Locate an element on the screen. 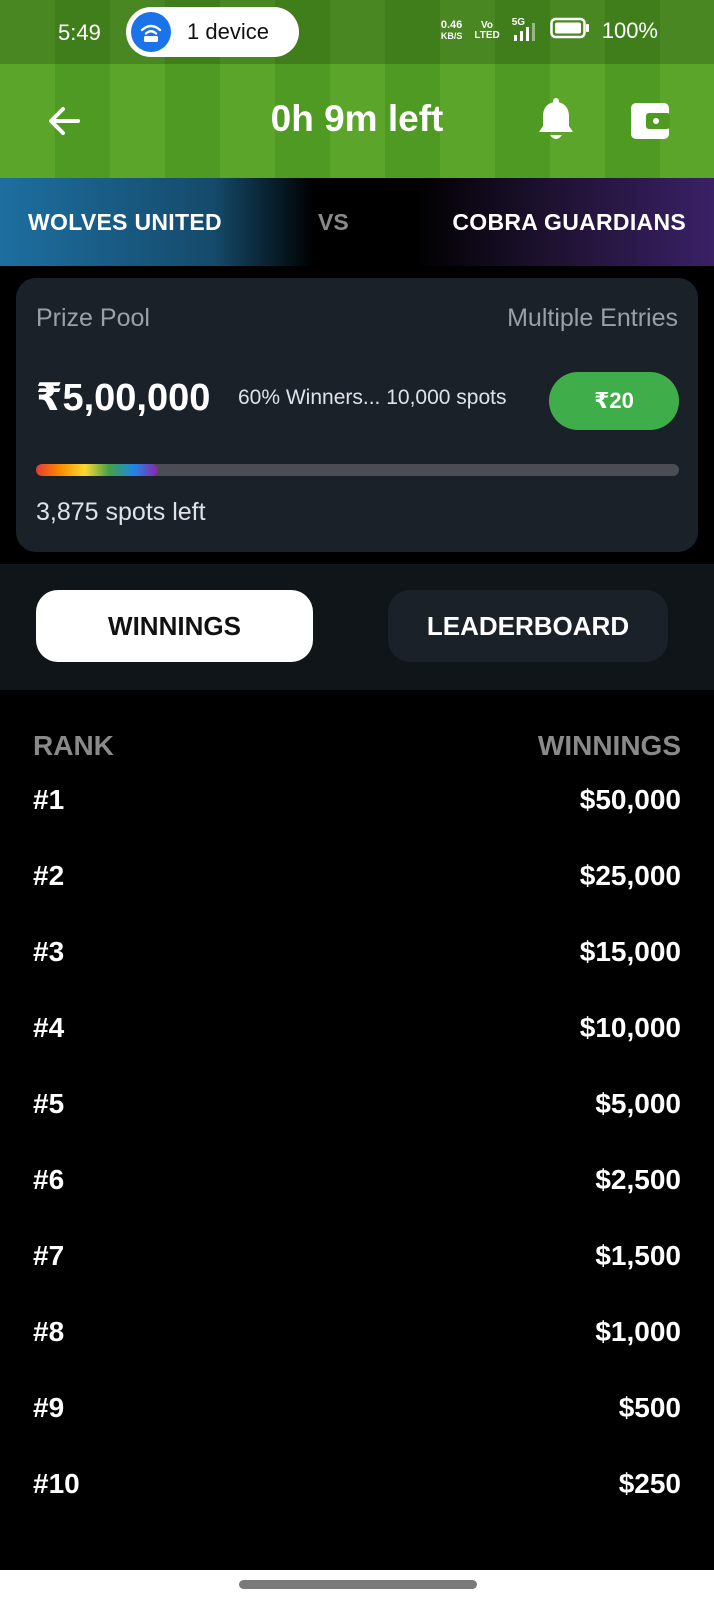 This screenshot has width=714, height=1599. winnings-cell: $5,000 is located at coordinates (638, 1103).